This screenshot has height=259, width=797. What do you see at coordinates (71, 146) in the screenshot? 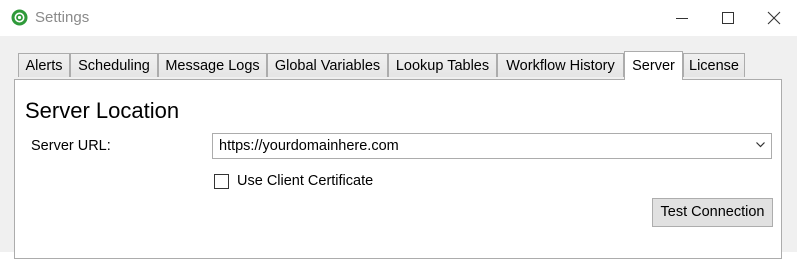
I see `server-url-label: Server URL:` at bounding box center [71, 146].